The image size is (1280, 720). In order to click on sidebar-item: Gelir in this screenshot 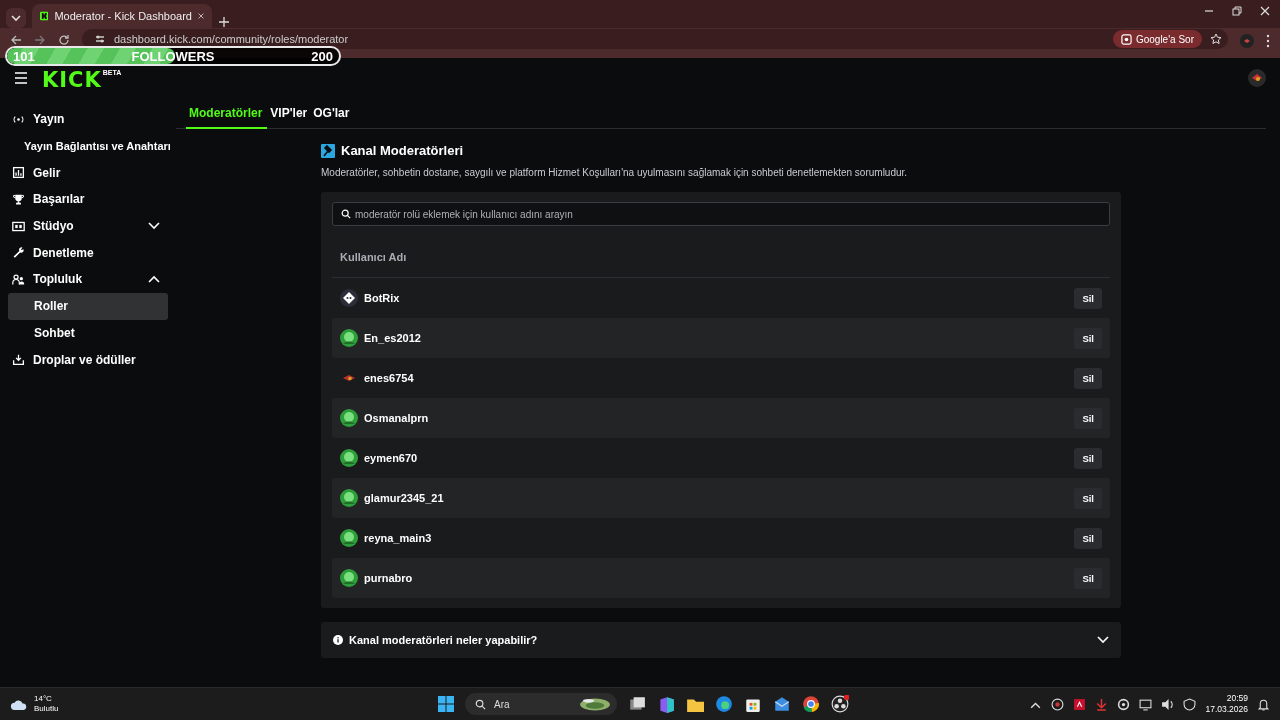, I will do `click(84, 173)`.